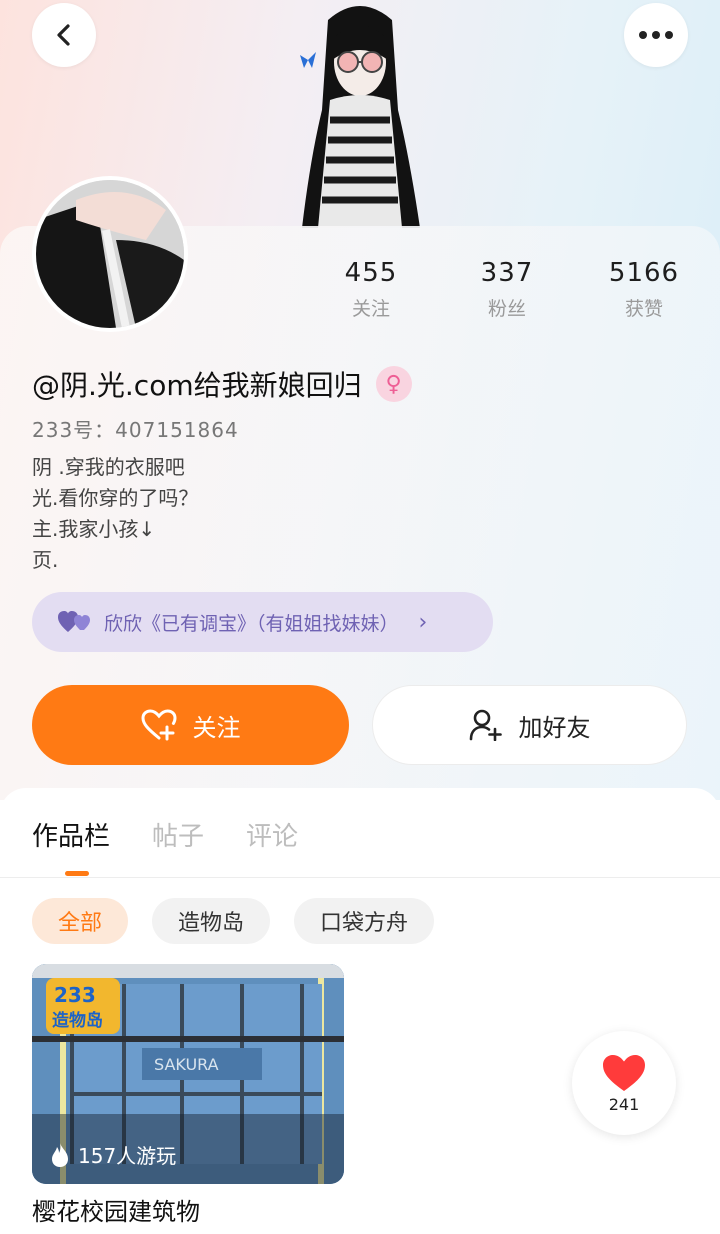 This screenshot has width=720, height=1234. What do you see at coordinates (178, 834) in the screenshot?
I see `tab-posts: 帖子` at bounding box center [178, 834].